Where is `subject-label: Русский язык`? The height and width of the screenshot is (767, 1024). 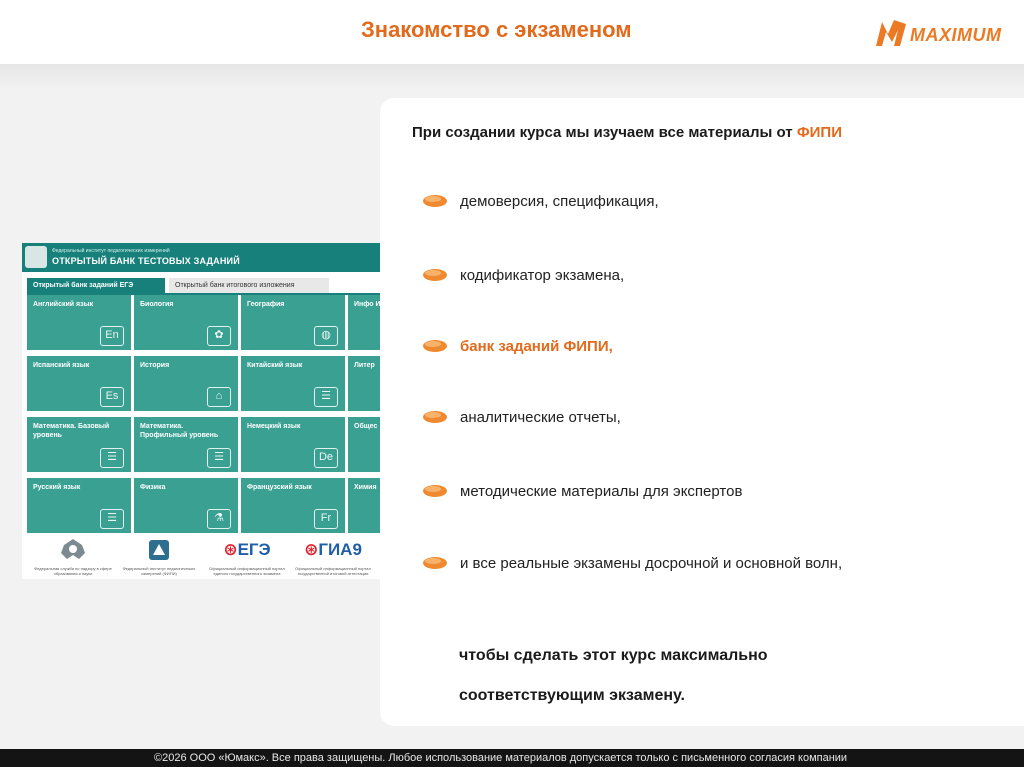 subject-label: Русский язык is located at coordinates (57, 487).